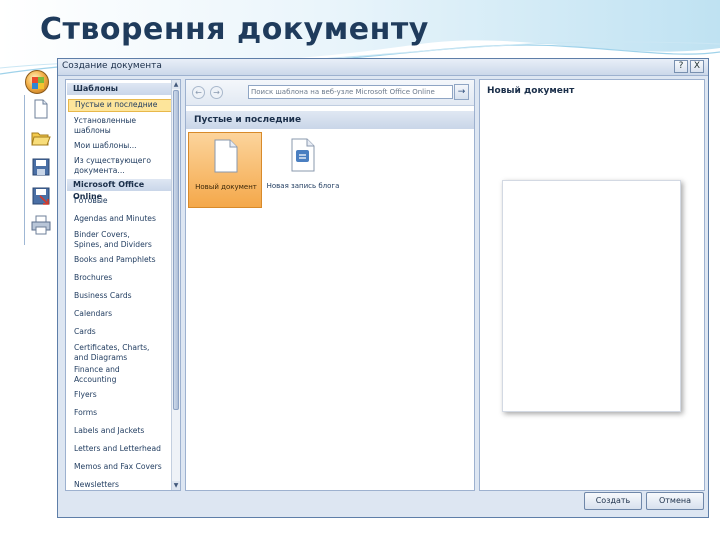 This screenshot has width=720, height=540. What do you see at coordinates (120, 219) in the screenshot?
I see `nav-item-agendas: Agendas and Minutes` at bounding box center [120, 219].